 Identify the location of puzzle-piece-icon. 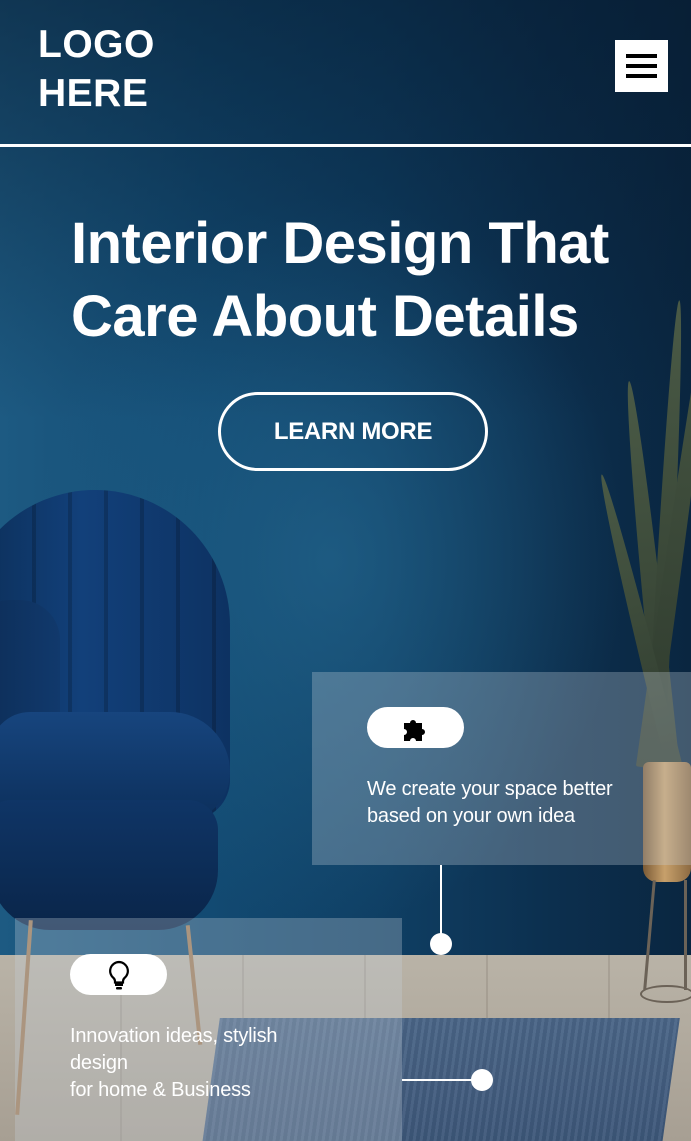
(414, 730).